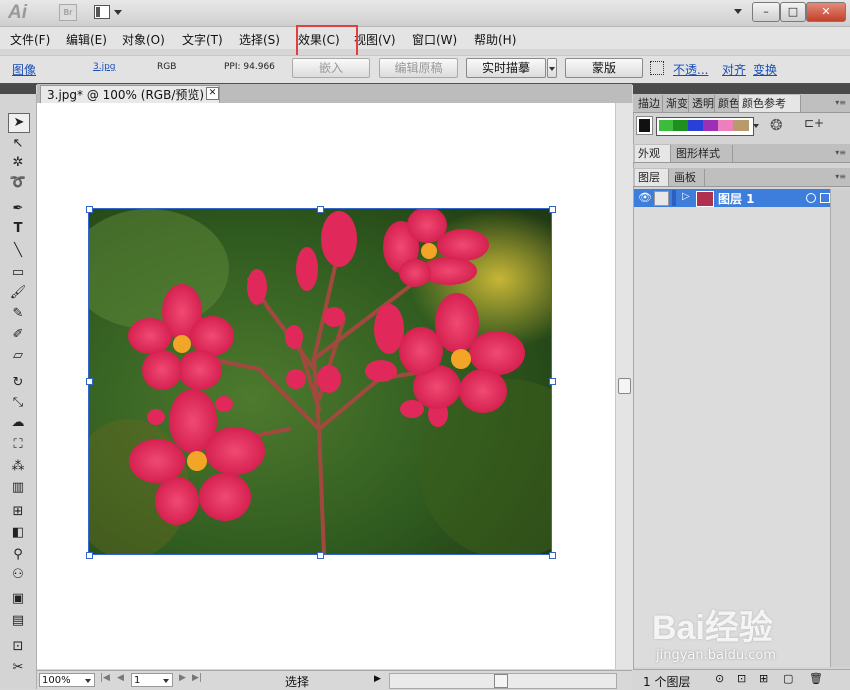  What do you see at coordinates (105, 678) in the screenshot?
I see `first-artboard-icon: |◀` at bounding box center [105, 678].